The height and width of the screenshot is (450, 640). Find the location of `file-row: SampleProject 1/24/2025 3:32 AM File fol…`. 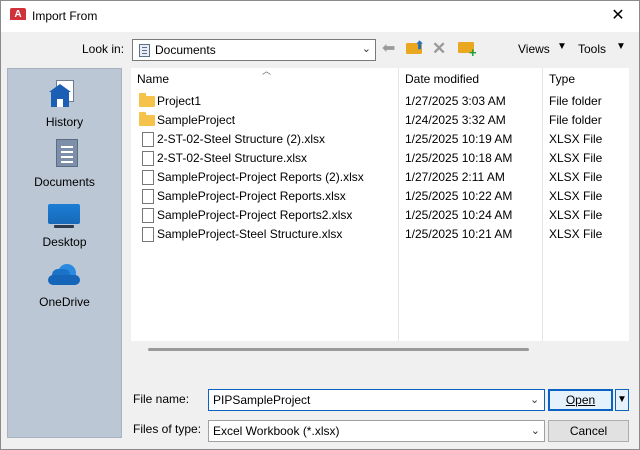

file-row: SampleProject 1/24/2025 3:32 AM File fol… is located at coordinates (380, 120).